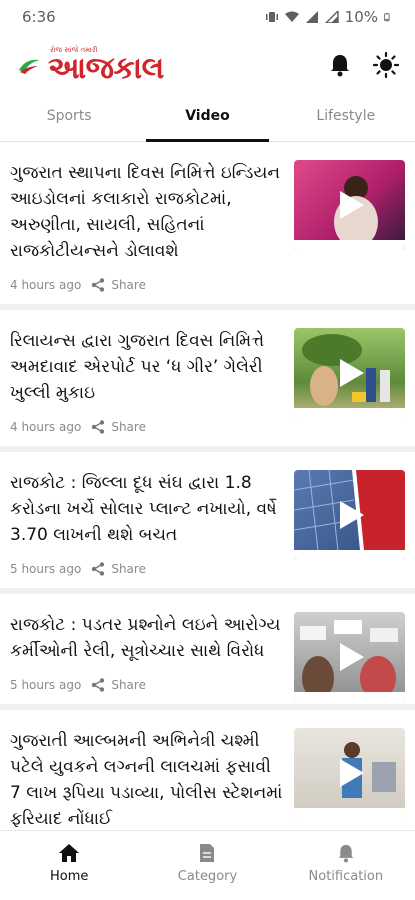 The image size is (415, 900). What do you see at coordinates (271, 17) in the screenshot?
I see `vibrate-icon` at bounding box center [271, 17].